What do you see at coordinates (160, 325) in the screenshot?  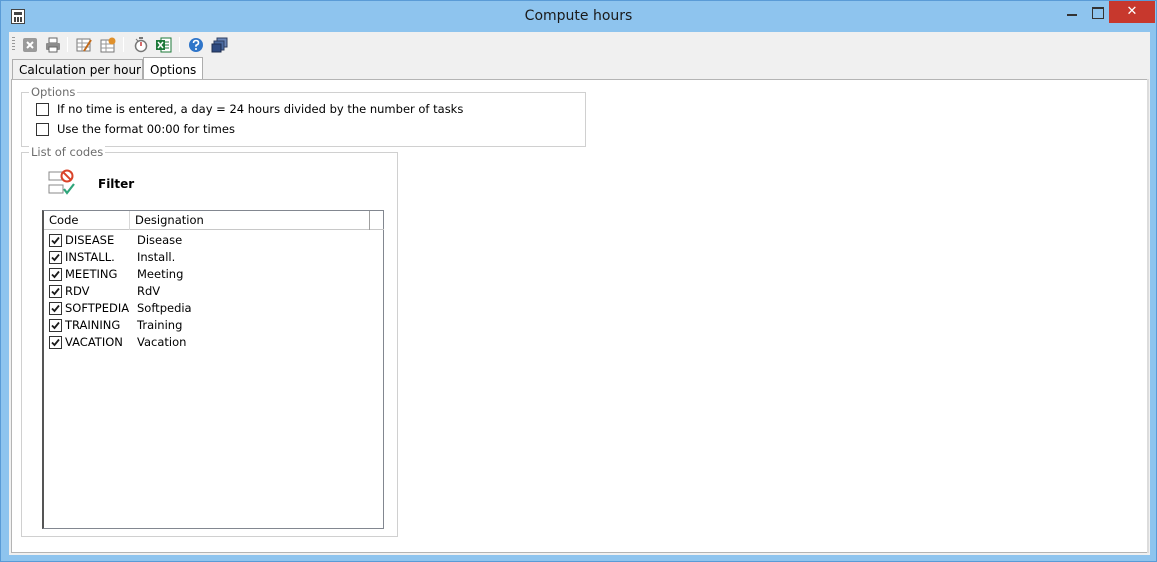 I see `row-designation: Training` at bounding box center [160, 325].